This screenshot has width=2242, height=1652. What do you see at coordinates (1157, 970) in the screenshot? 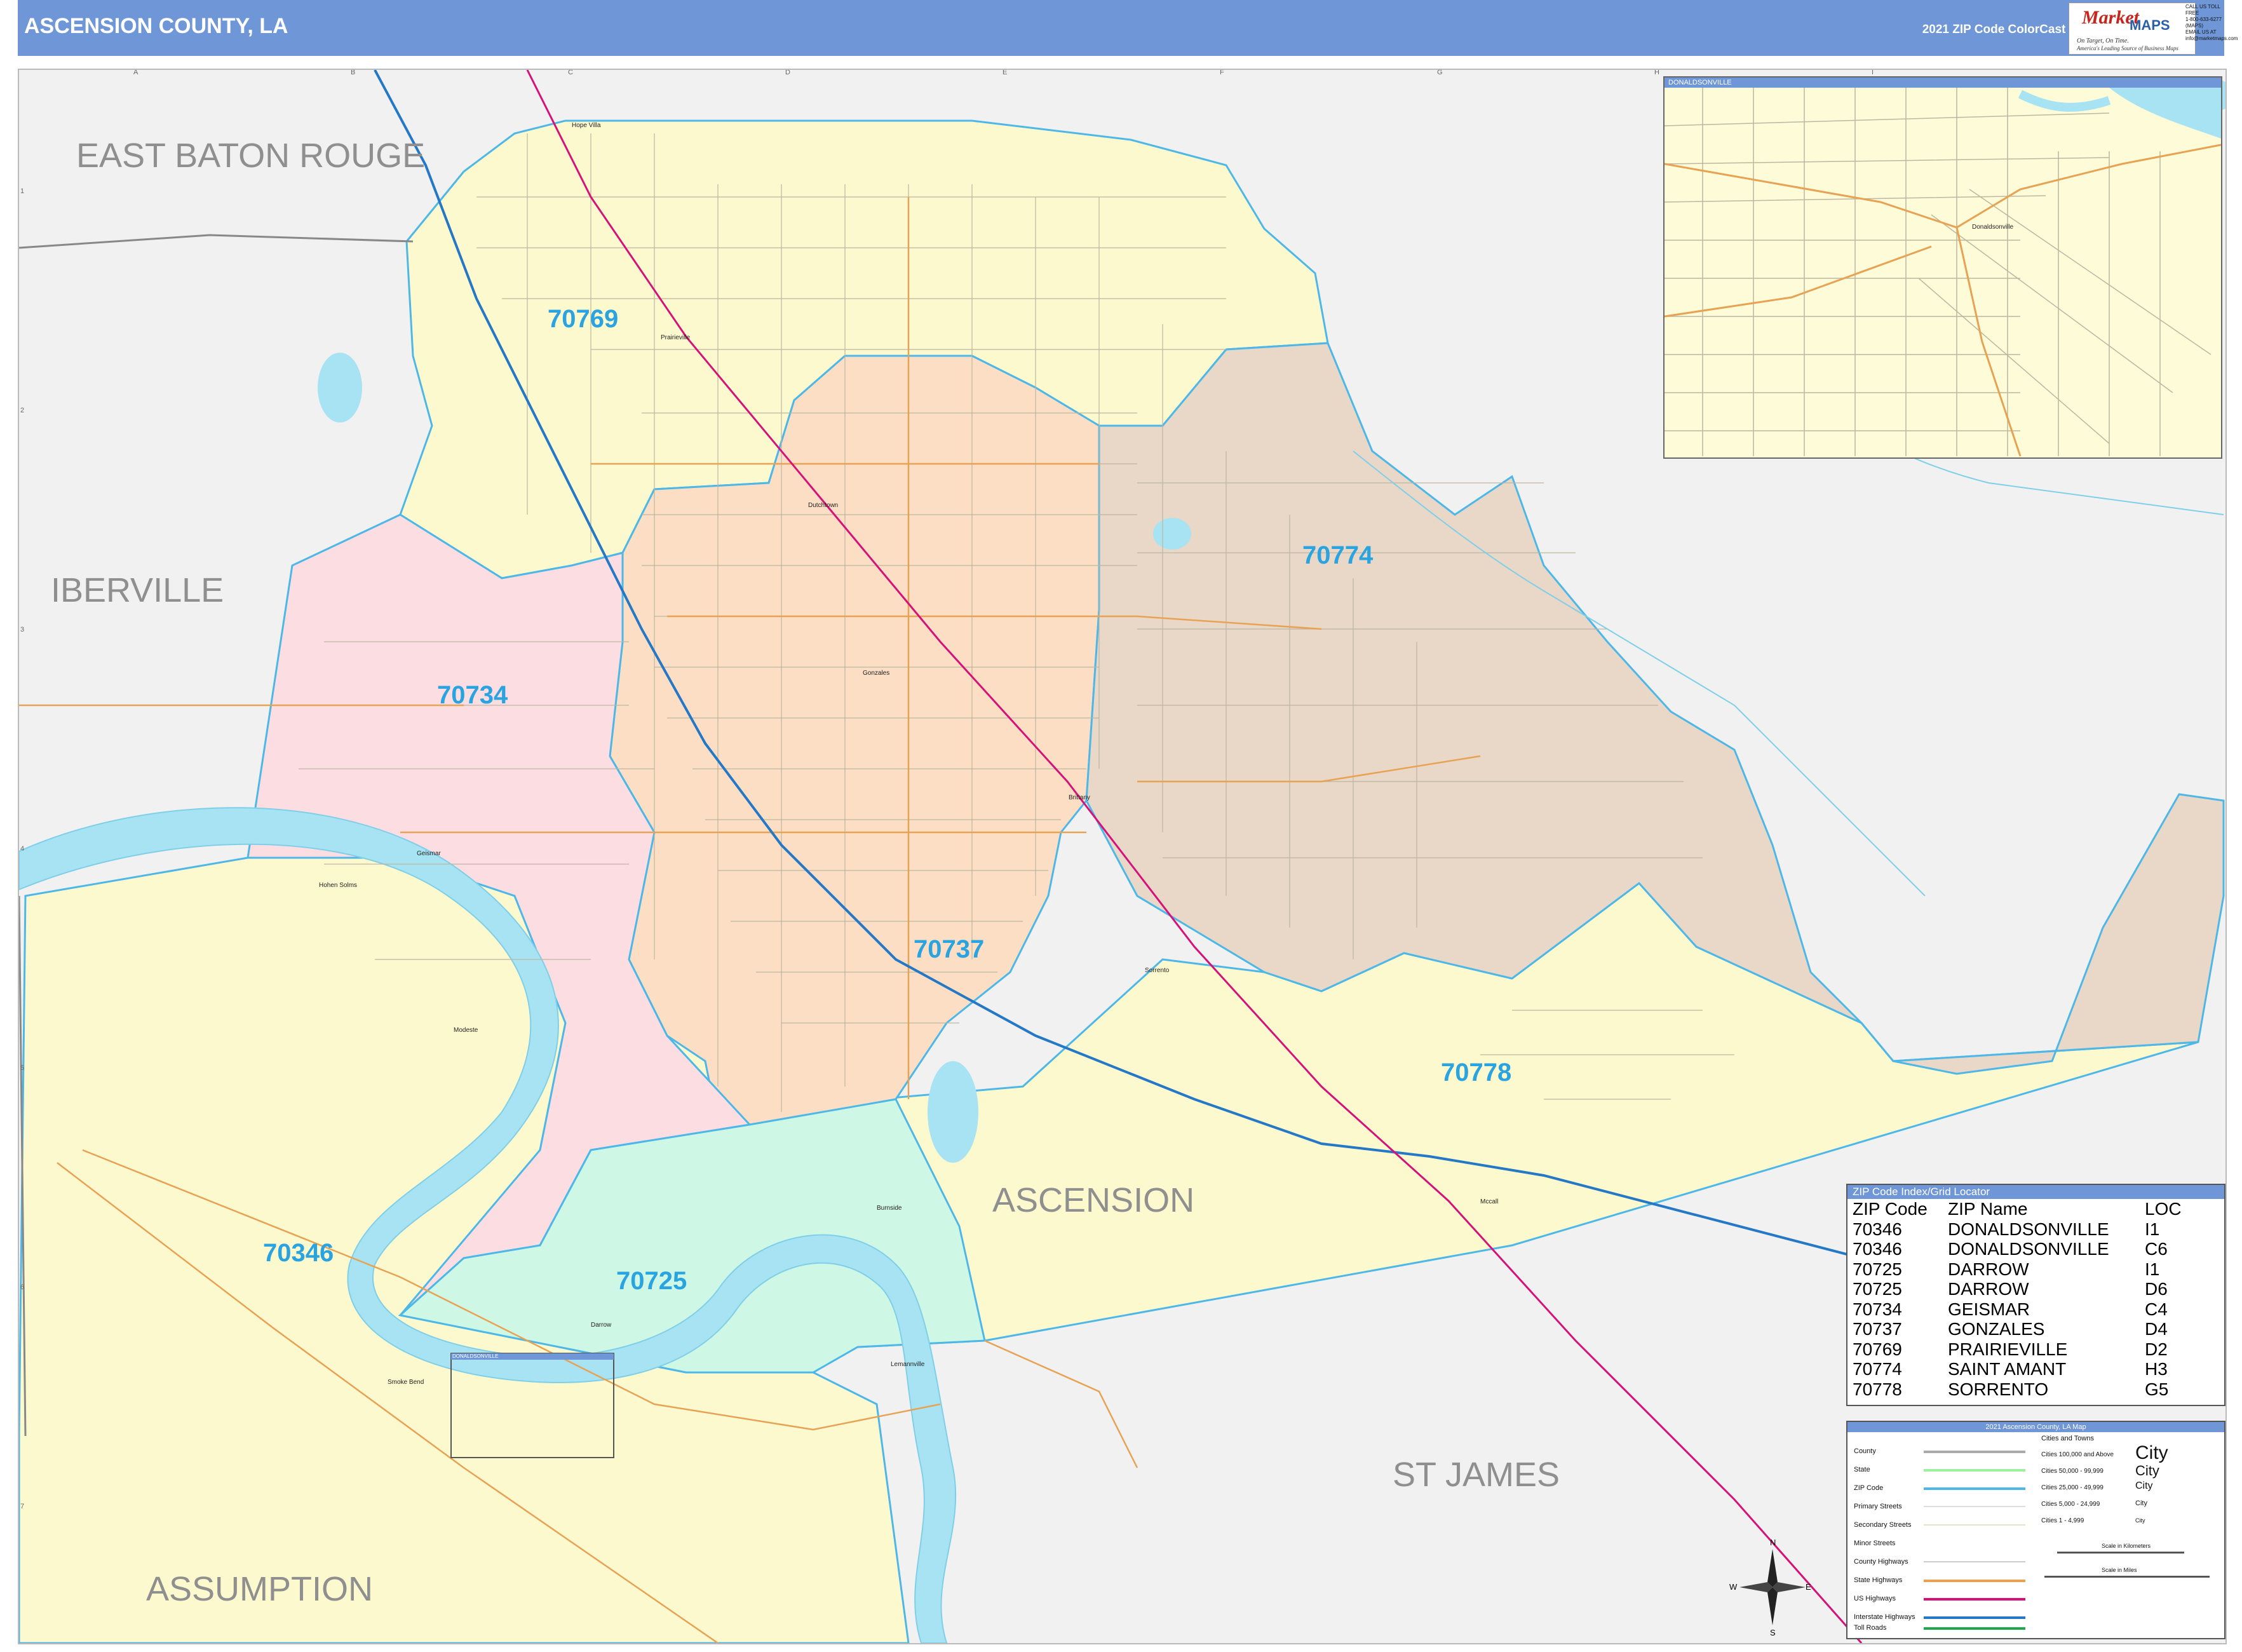
I see `city-label: Sorrento` at bounding box center [1157, 970].